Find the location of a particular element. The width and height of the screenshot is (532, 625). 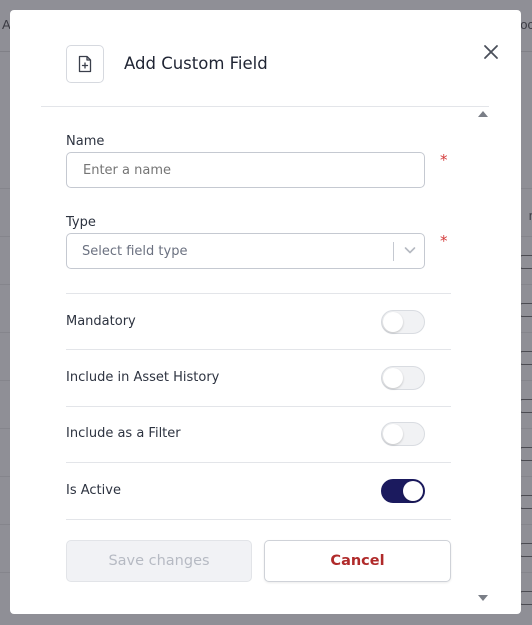

type-required-marker: * is located at coordinates (444, 241).